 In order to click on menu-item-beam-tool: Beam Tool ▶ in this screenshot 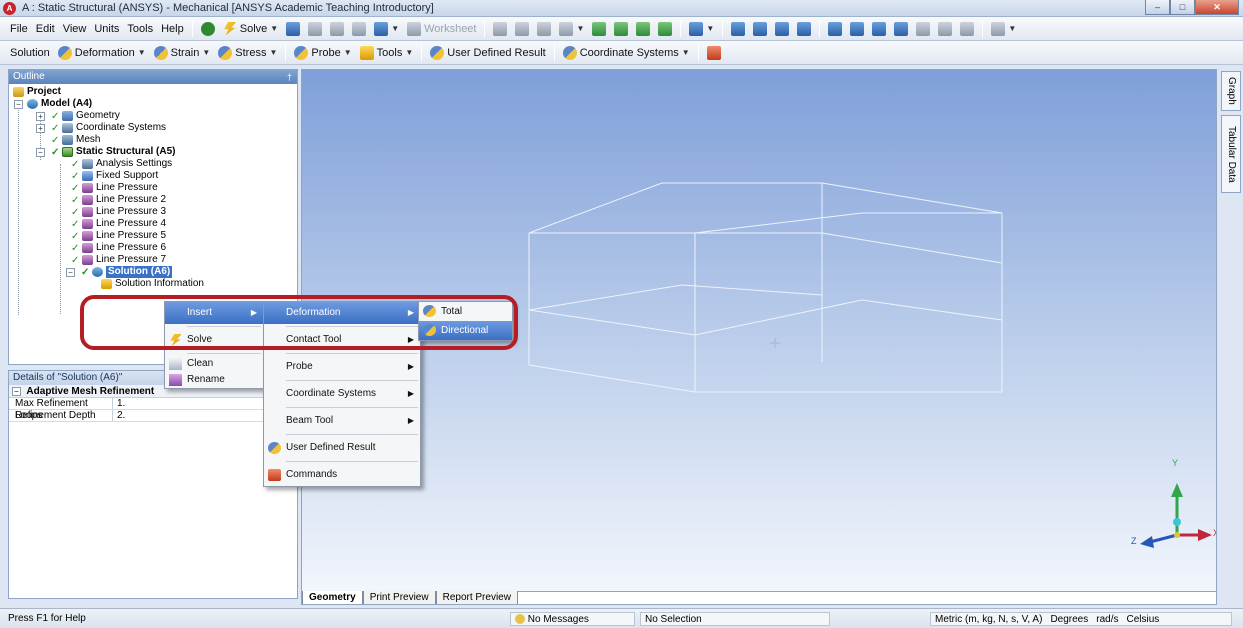, I will do `click(342, 421)`.